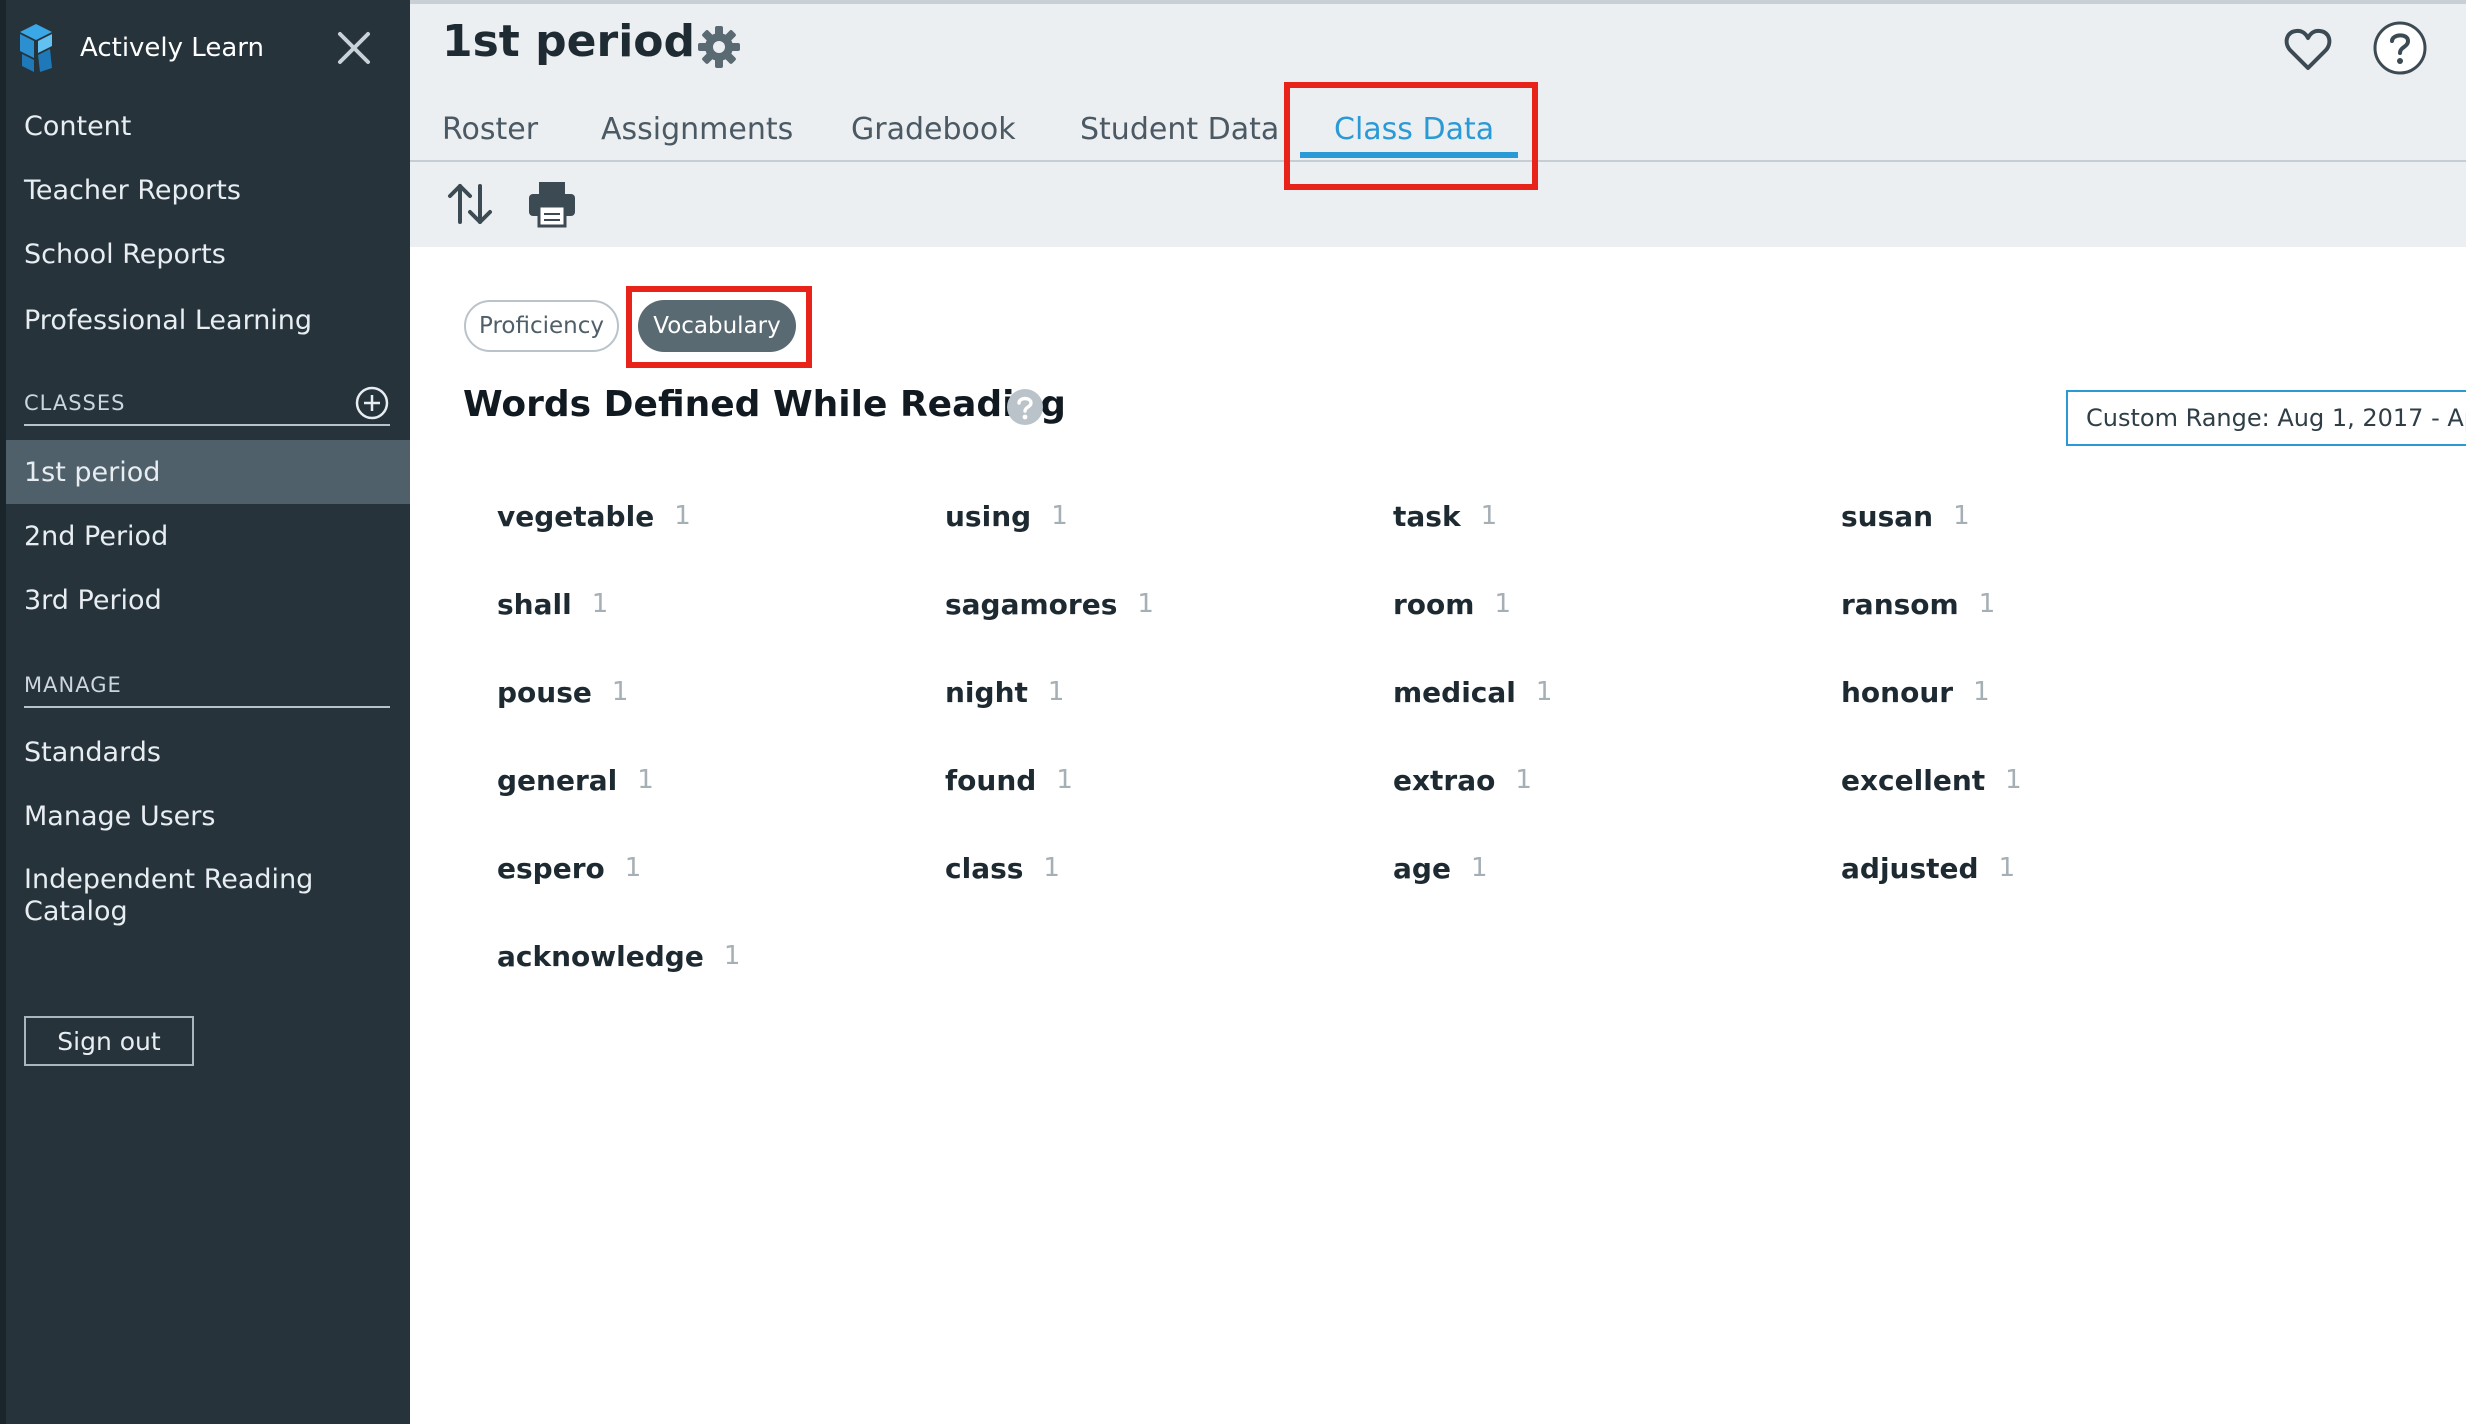 The image size is (2466, 1424). What do you see at coordinates (576, 516) in the screenshot?
I see `word-text: vegetable` at bounding box center [576, 516].